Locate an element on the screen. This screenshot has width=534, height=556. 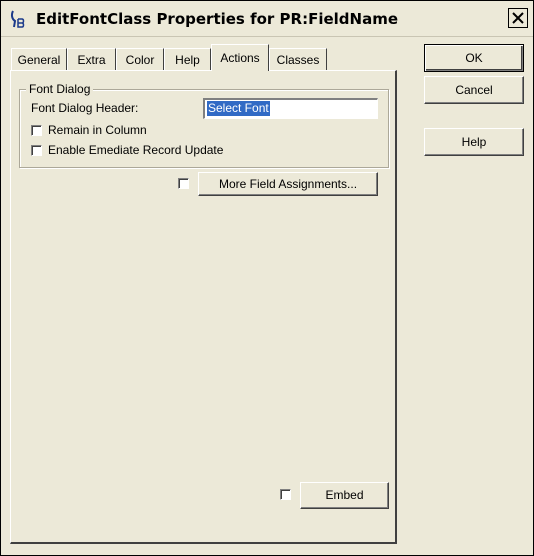
tab-general: General is located at coordinates (39, 59).